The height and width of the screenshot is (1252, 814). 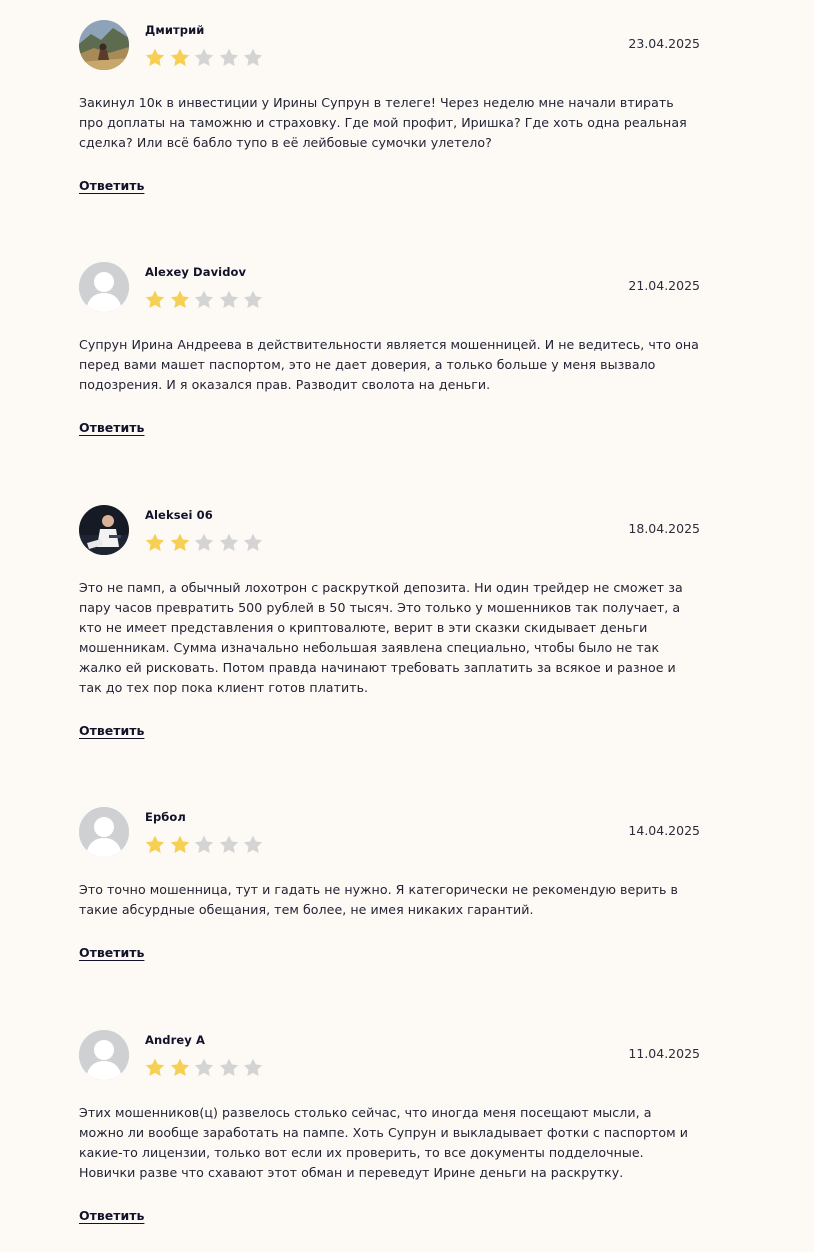 What do you see at coordinates (175, 30) in the screenshot?
I see `review-author: Дмитрий` at bounding box center [175, 30].